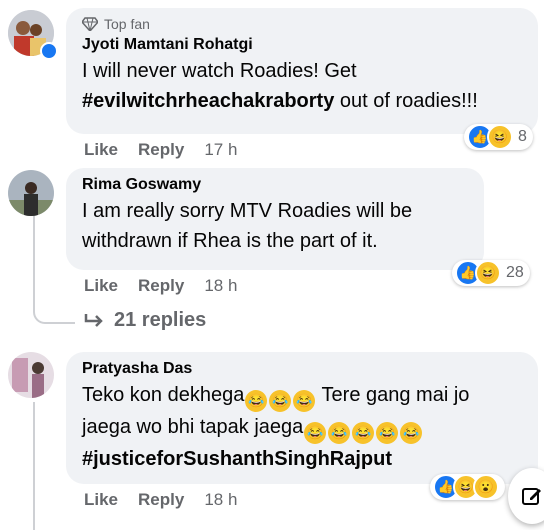 This screenshot has height=530, width=544. I want to click on wow-icon: 😮, so click(486, 487).